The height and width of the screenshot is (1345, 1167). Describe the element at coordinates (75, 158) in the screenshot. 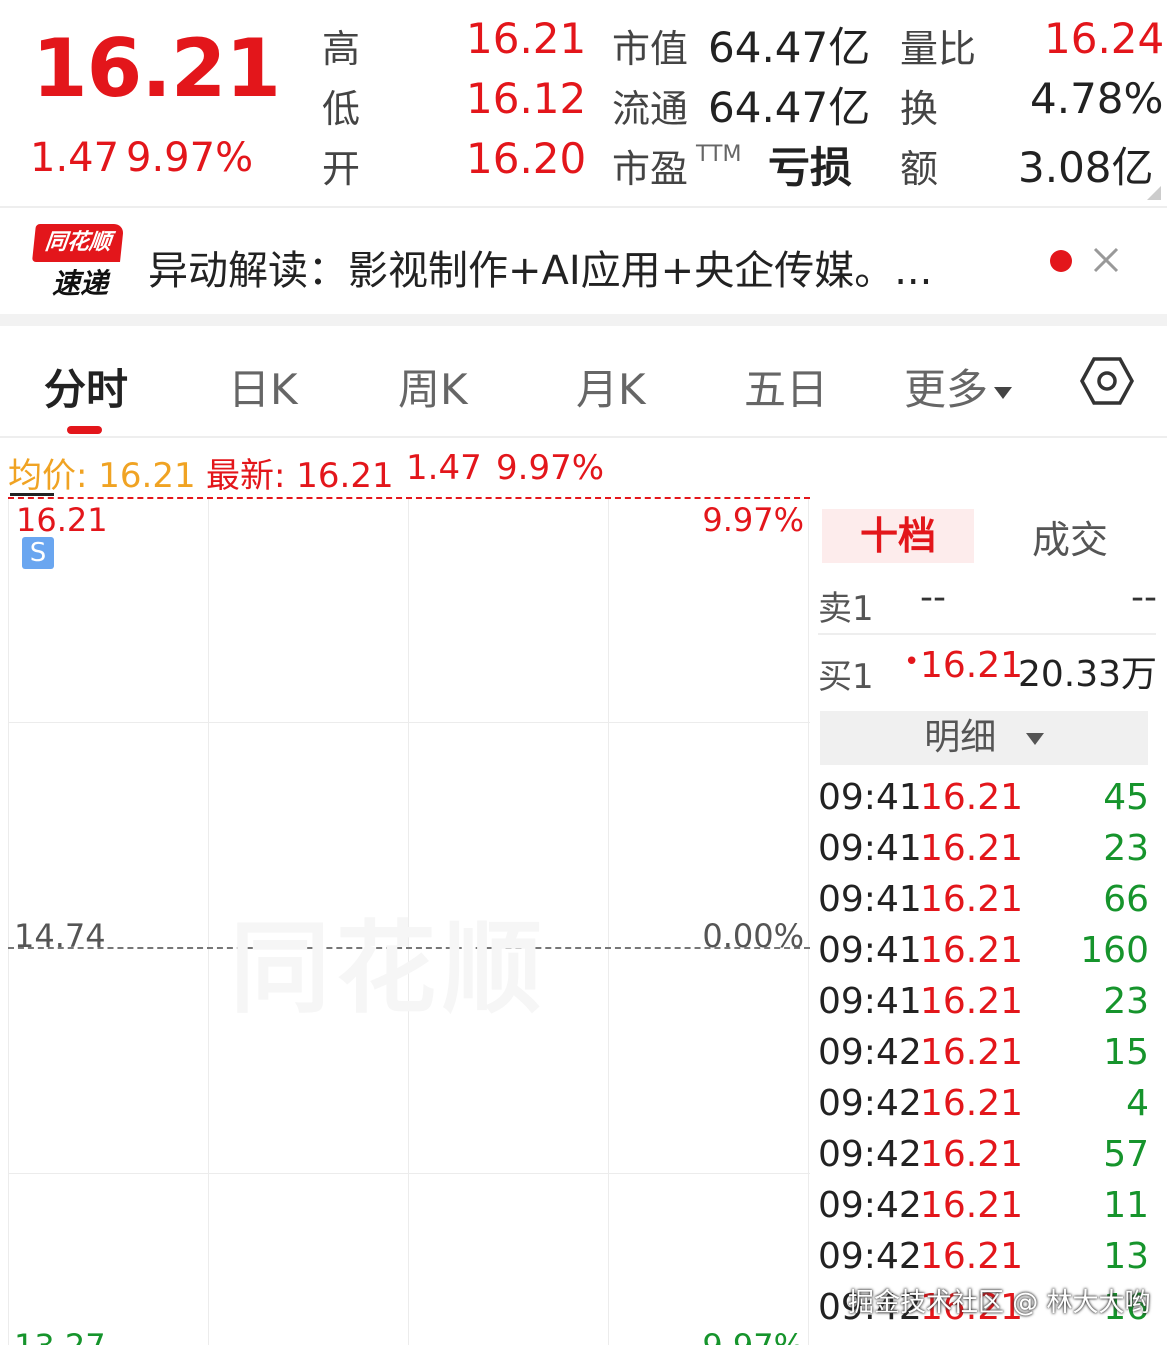

I see `price-change: 1.47` at that location.